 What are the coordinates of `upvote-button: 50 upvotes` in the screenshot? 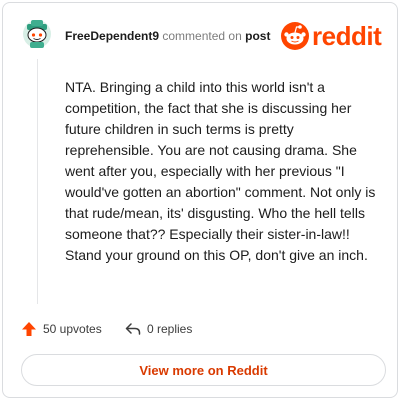 It's located at (61, 329).